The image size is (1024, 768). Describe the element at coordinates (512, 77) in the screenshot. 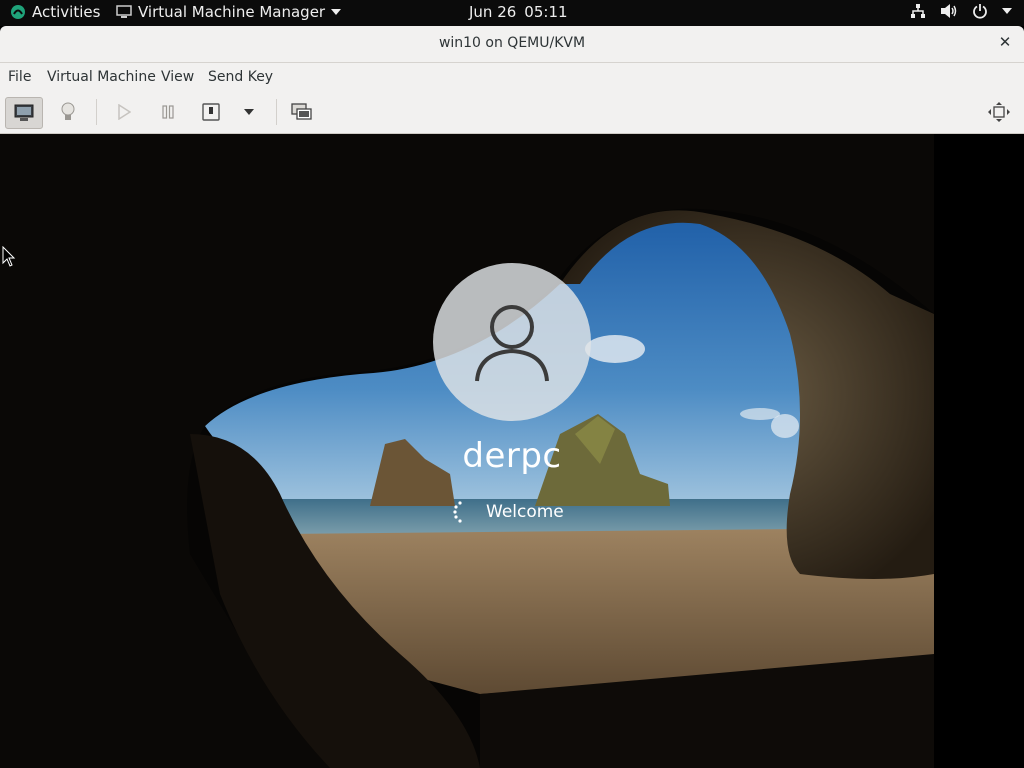

I see `menu-bar: File Virtual Machine View Send Key` at that location.